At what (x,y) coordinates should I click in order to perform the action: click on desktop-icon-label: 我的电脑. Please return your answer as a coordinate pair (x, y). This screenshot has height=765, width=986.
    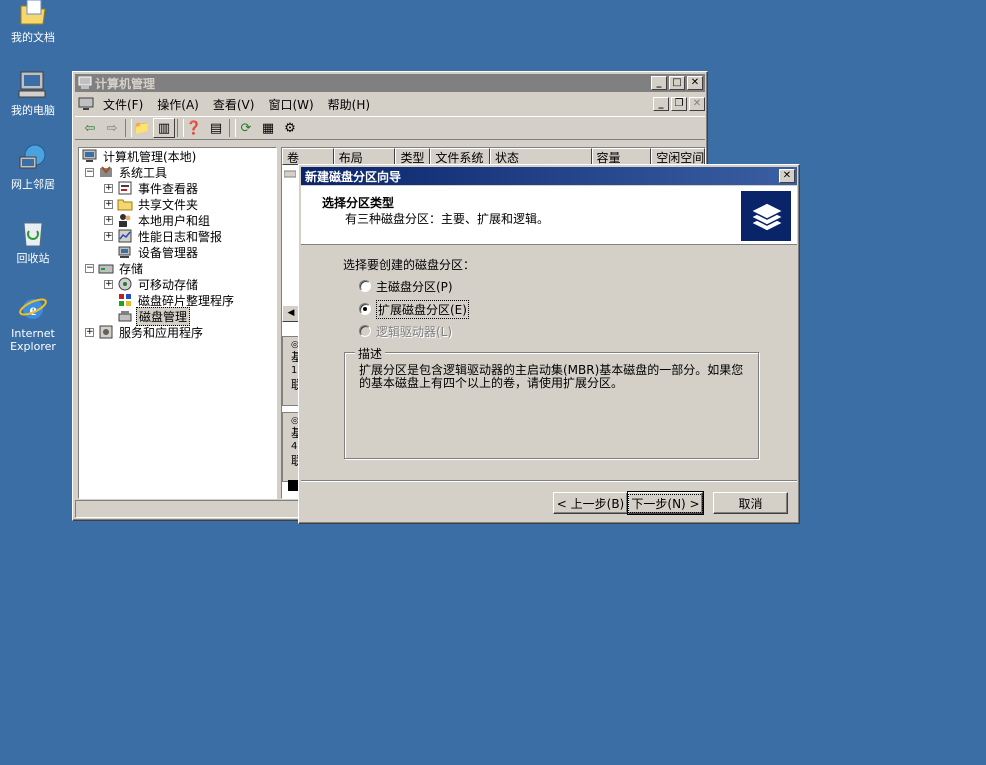
    Looking at the image, I should click on (33, 110).